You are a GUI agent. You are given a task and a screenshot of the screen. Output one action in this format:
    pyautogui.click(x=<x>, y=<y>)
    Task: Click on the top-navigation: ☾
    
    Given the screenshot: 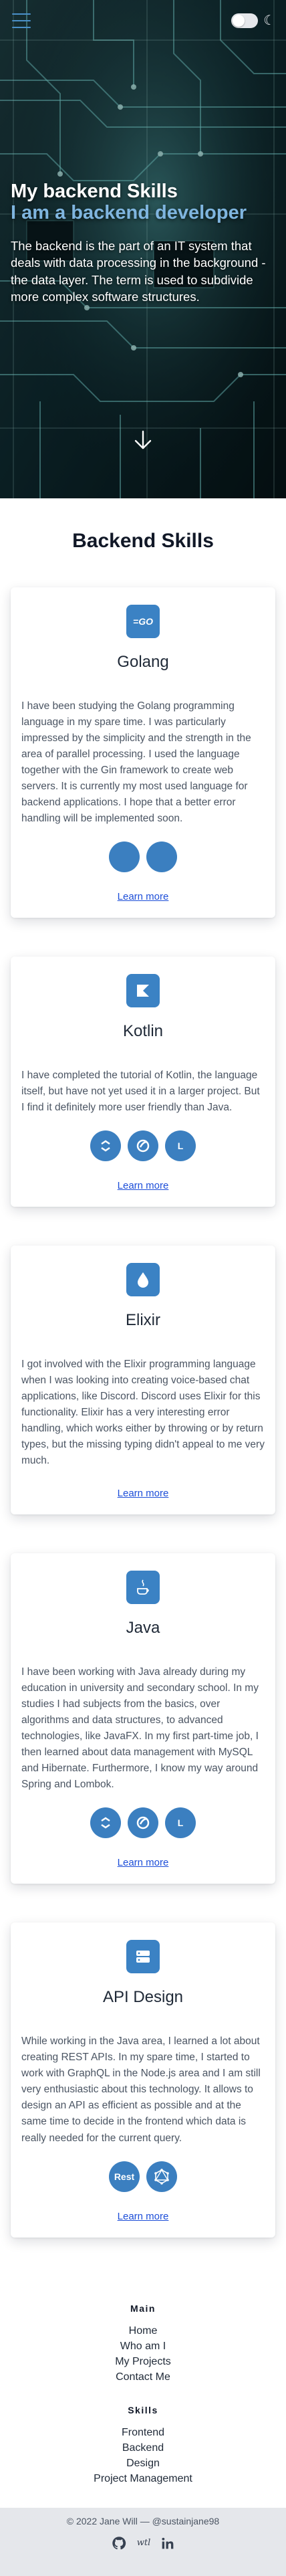 What is the action you would take?
    pyautogui.click(x=143, y=20)
    